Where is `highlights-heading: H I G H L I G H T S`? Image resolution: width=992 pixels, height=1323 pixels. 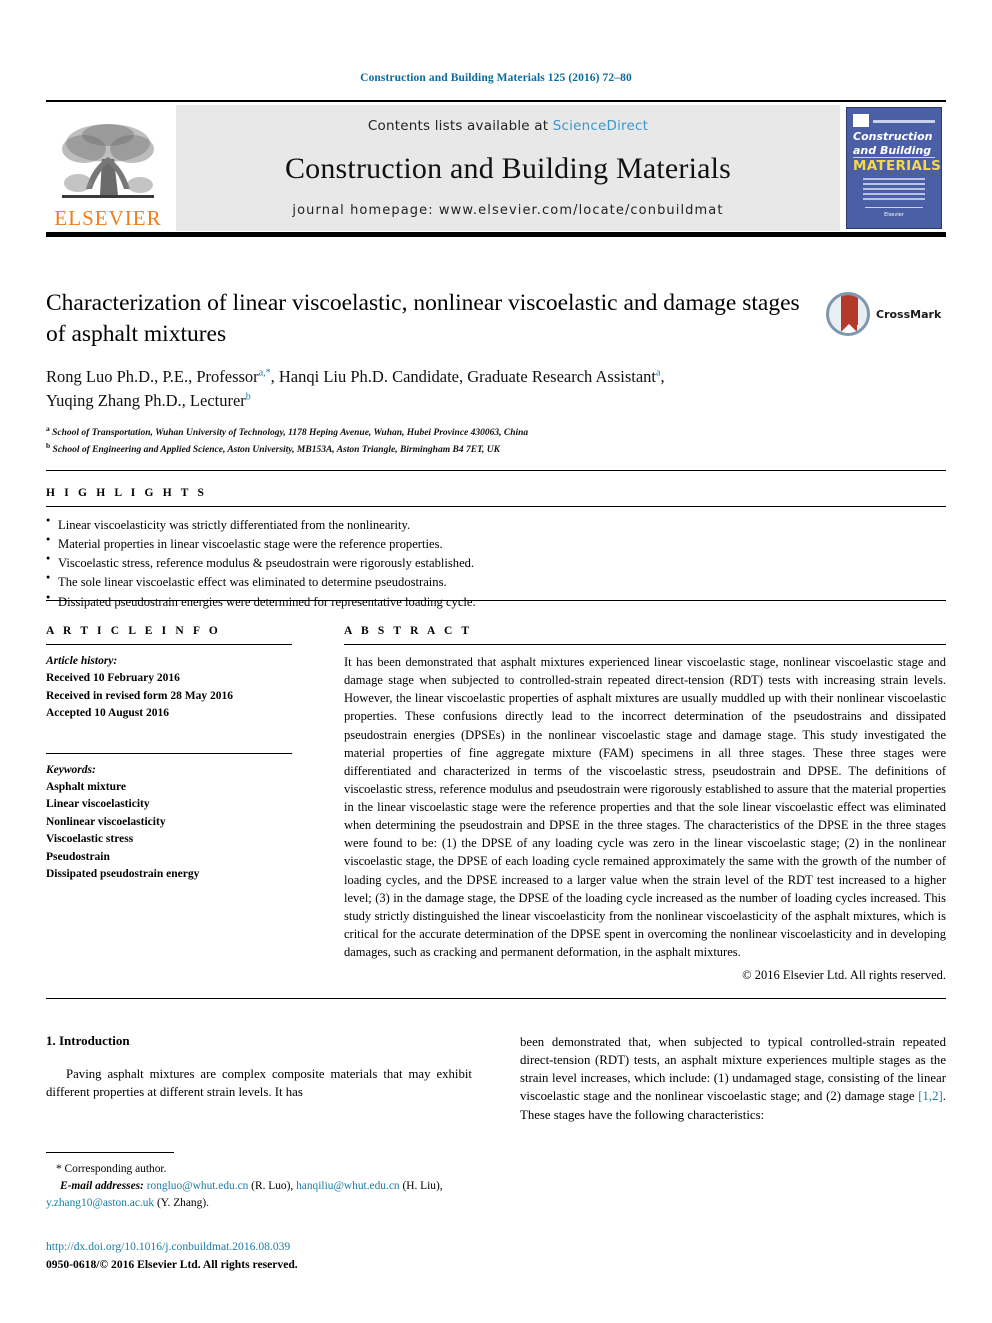
highlights-heading: H I G H L I G H T S is located at coordinates (127, 493).